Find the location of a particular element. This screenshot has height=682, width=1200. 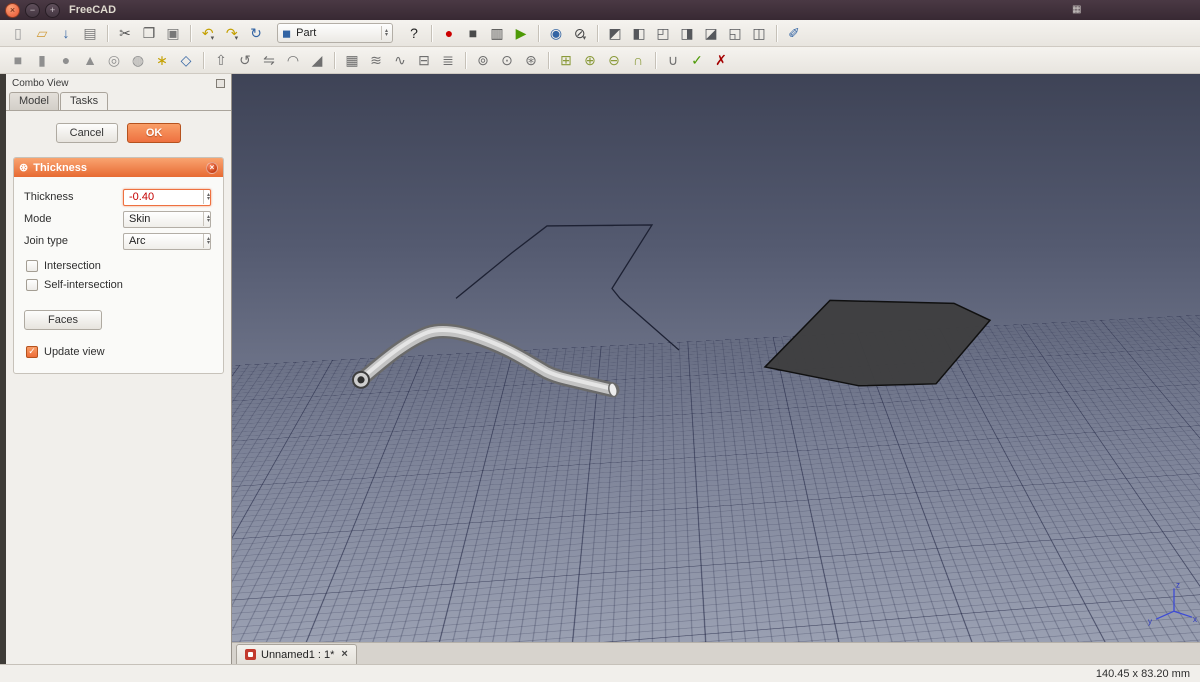

macro-stop-button: ■ is located at coordinates (473, 33).